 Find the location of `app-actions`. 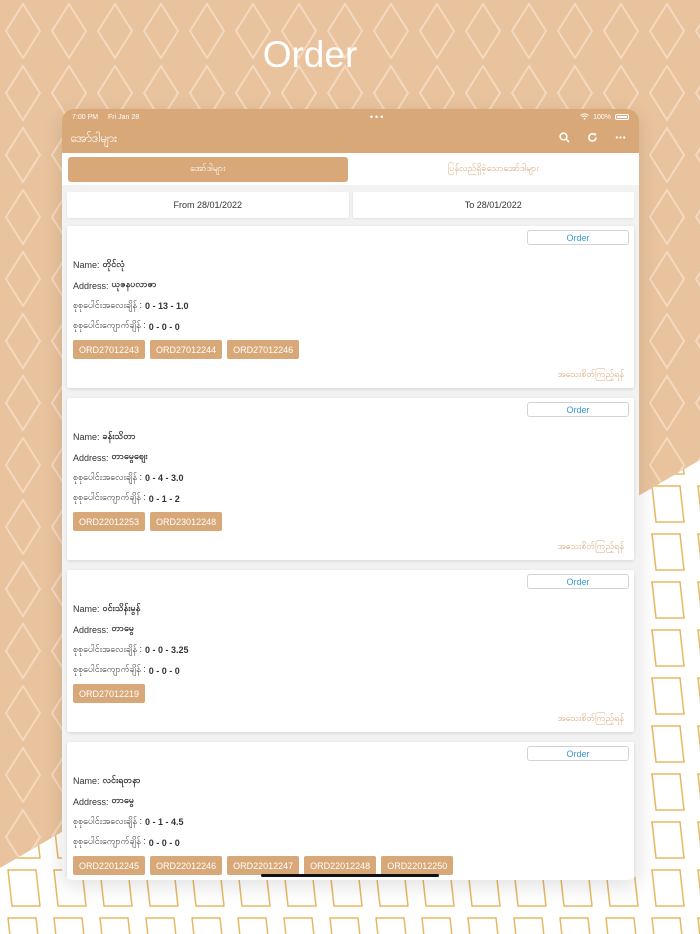

app-actions is located at coordinates (592, 139).